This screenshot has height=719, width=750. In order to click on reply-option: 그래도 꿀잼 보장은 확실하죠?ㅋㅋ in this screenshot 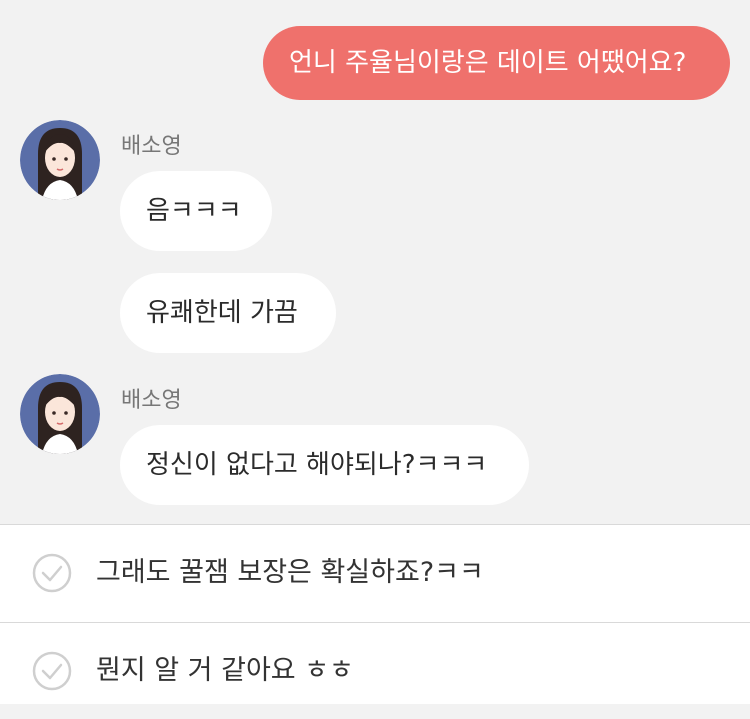, I will do `click(375, 573)`.